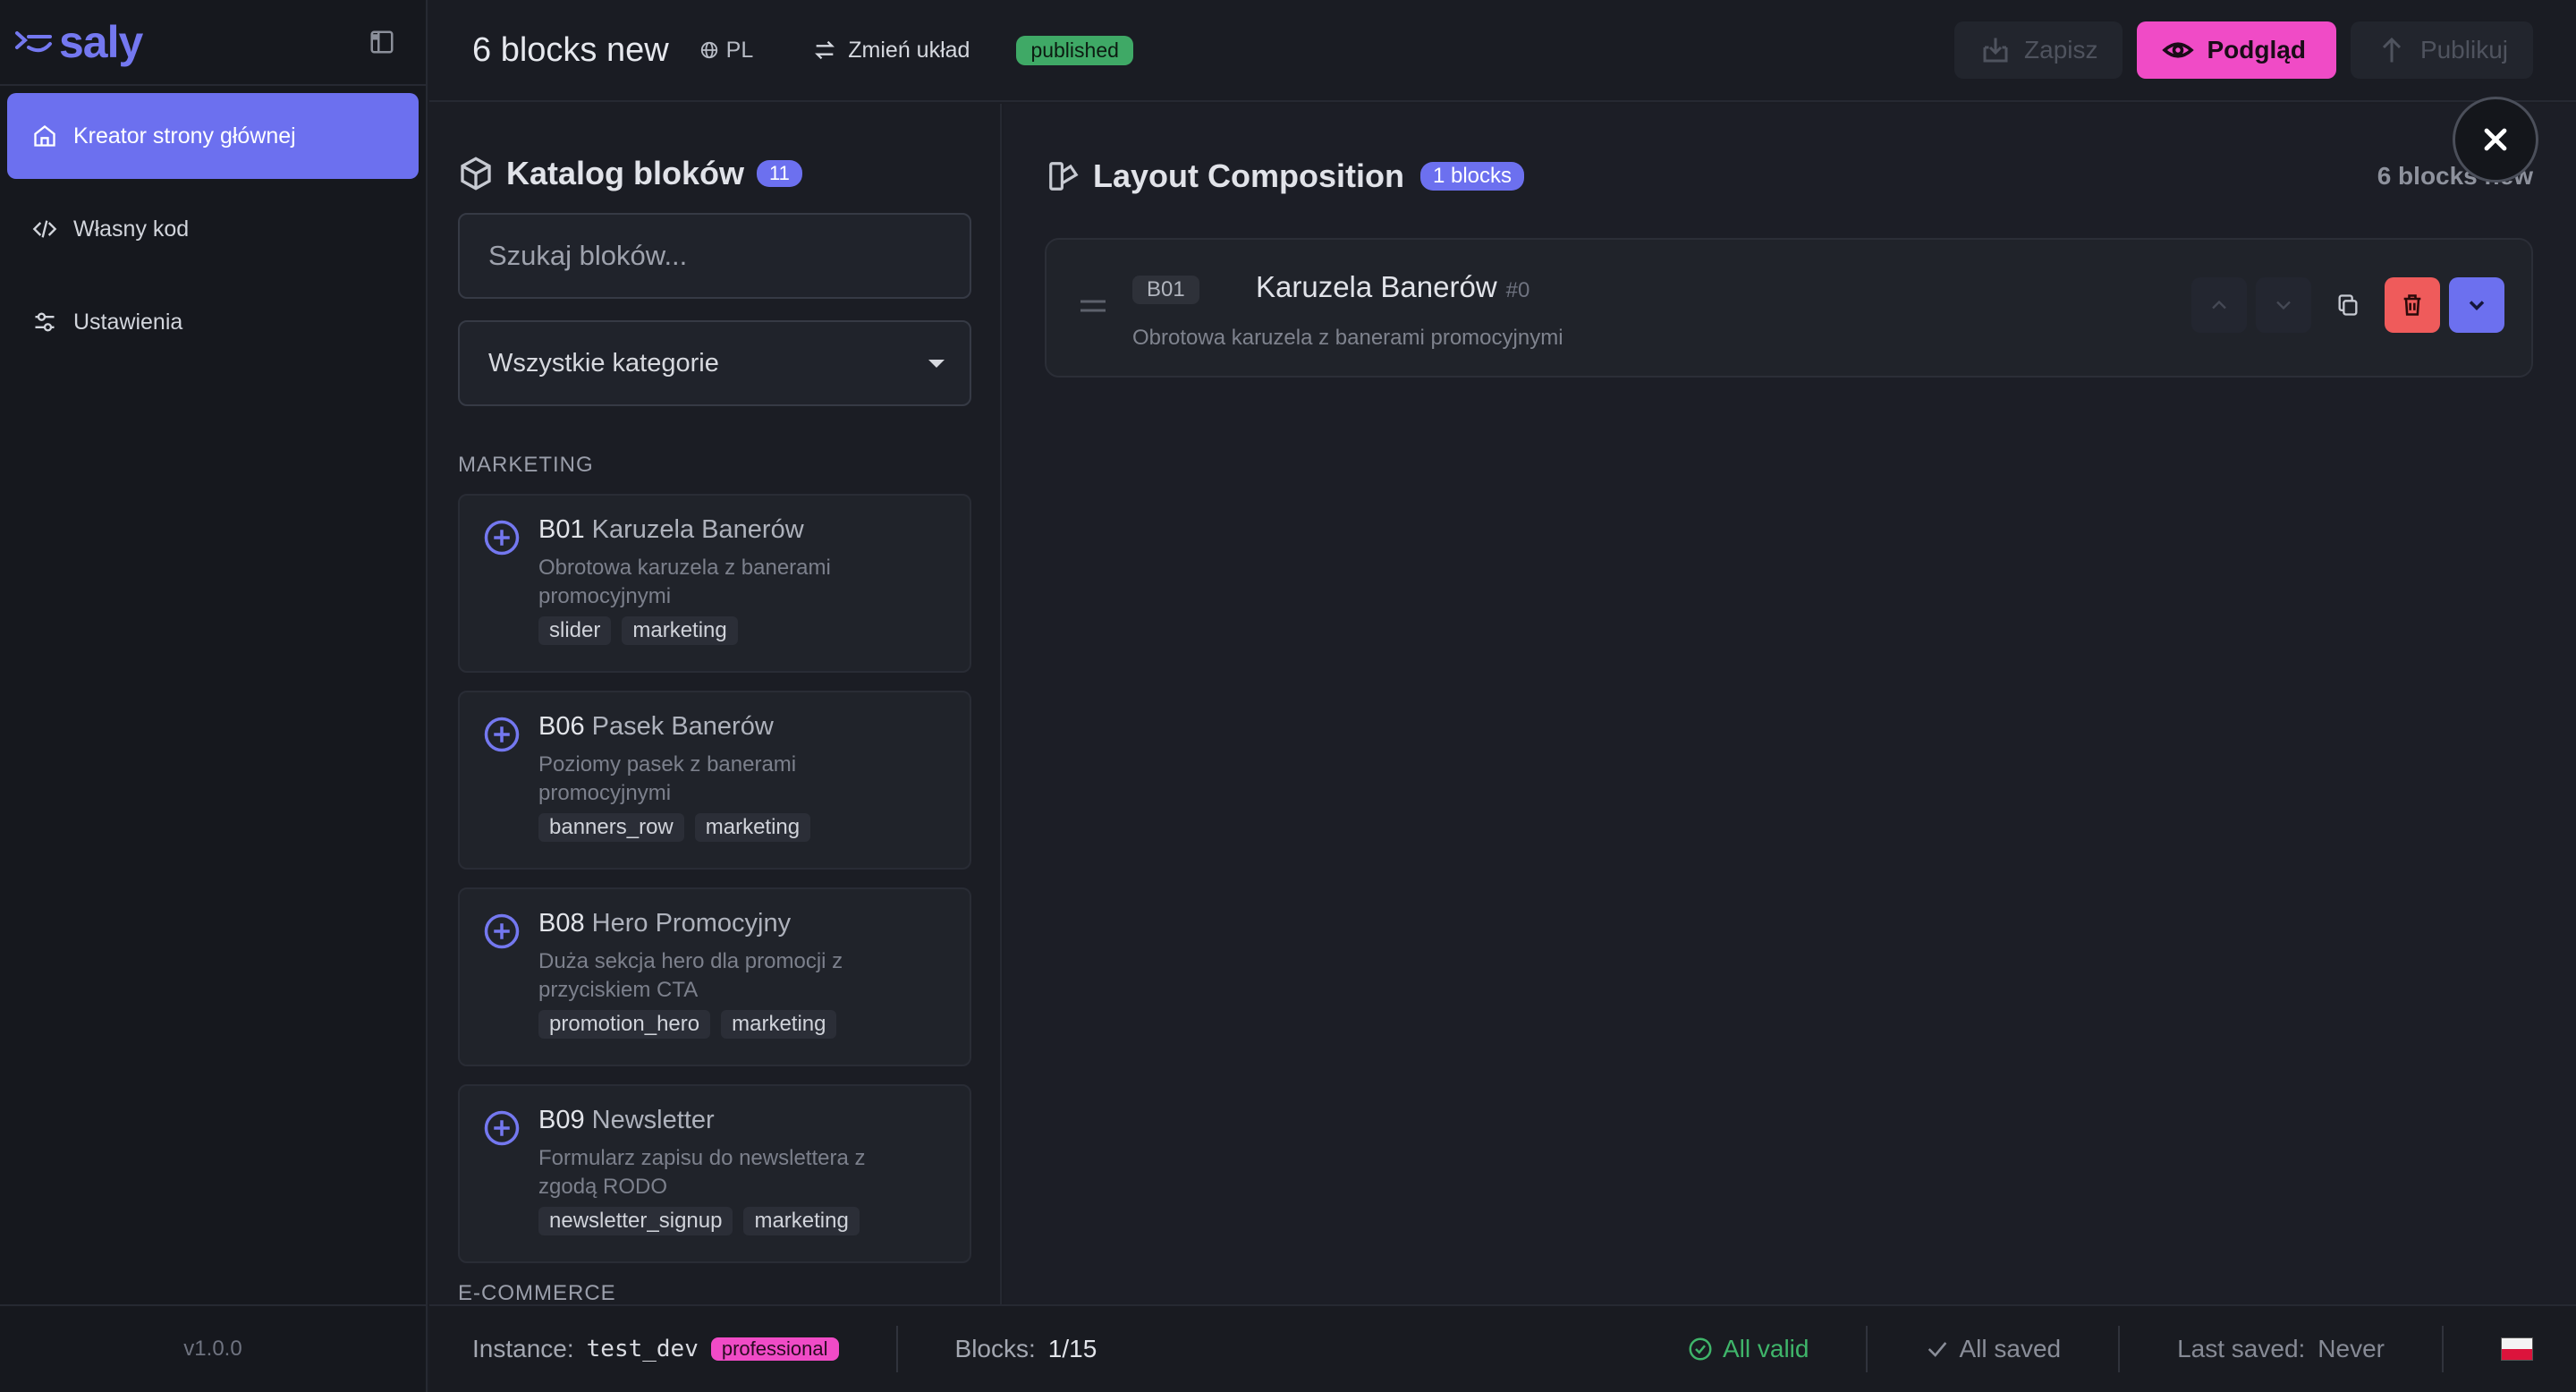 The height and width of the screenshot is (1392, 2576). I want to click on close-icon, so click(2495, 139).